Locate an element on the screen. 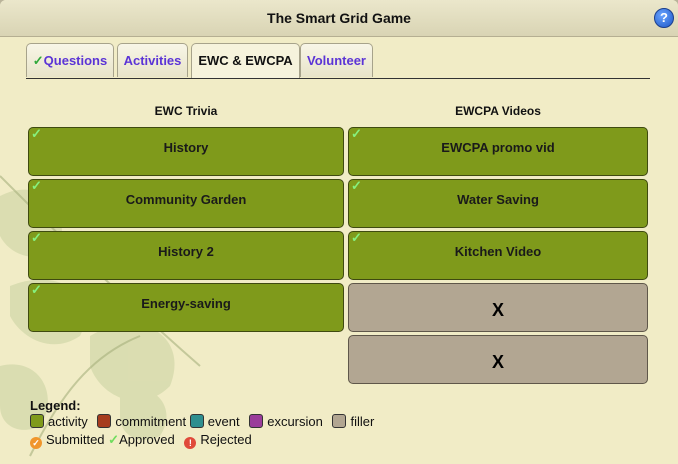 Image resolution: width=678 pixels, height=464 pixels. tab-label: EWC & EWCPA is located at coordinates (245, 60).